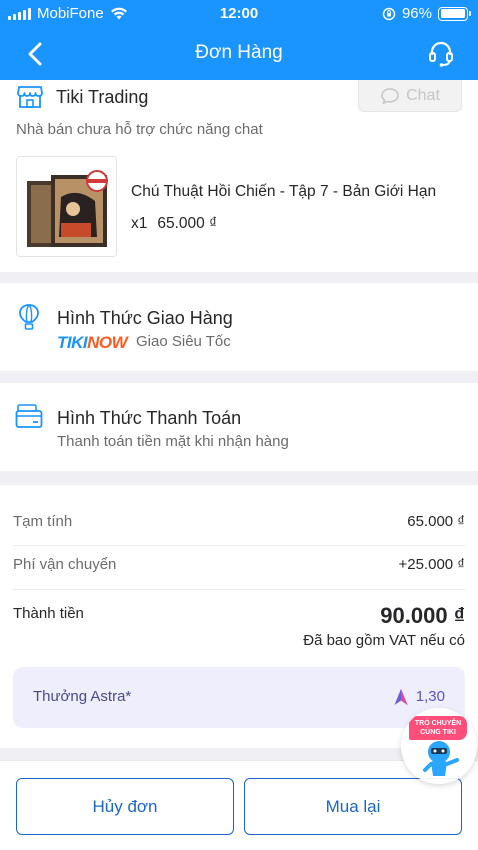 The height and width of the screenshot is (850, 478). What do you see at coordinates (48, 613) in the screenshot?
I see `total-label: Thành tiền` at bounding box center [48, 613].